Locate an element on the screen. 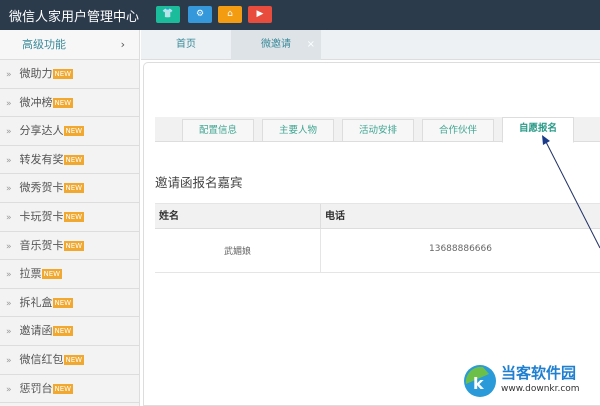  logo-icon: k is located at coordinates (480, 381).